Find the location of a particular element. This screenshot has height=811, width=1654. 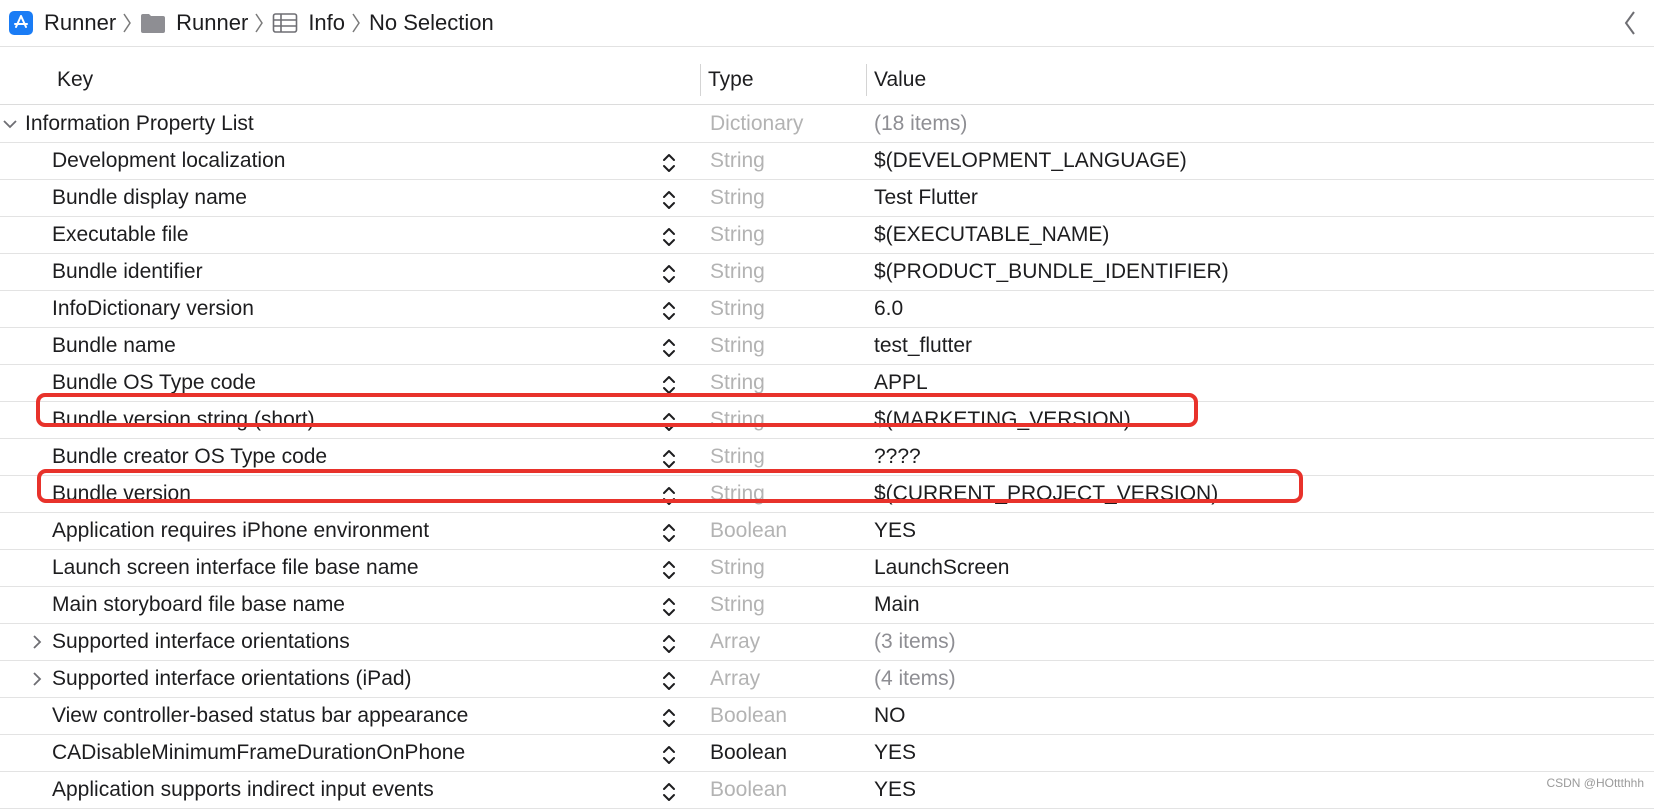

row-key: CADisableMinimumFrameDurationOnPhone is located at coordinates (258, 753).